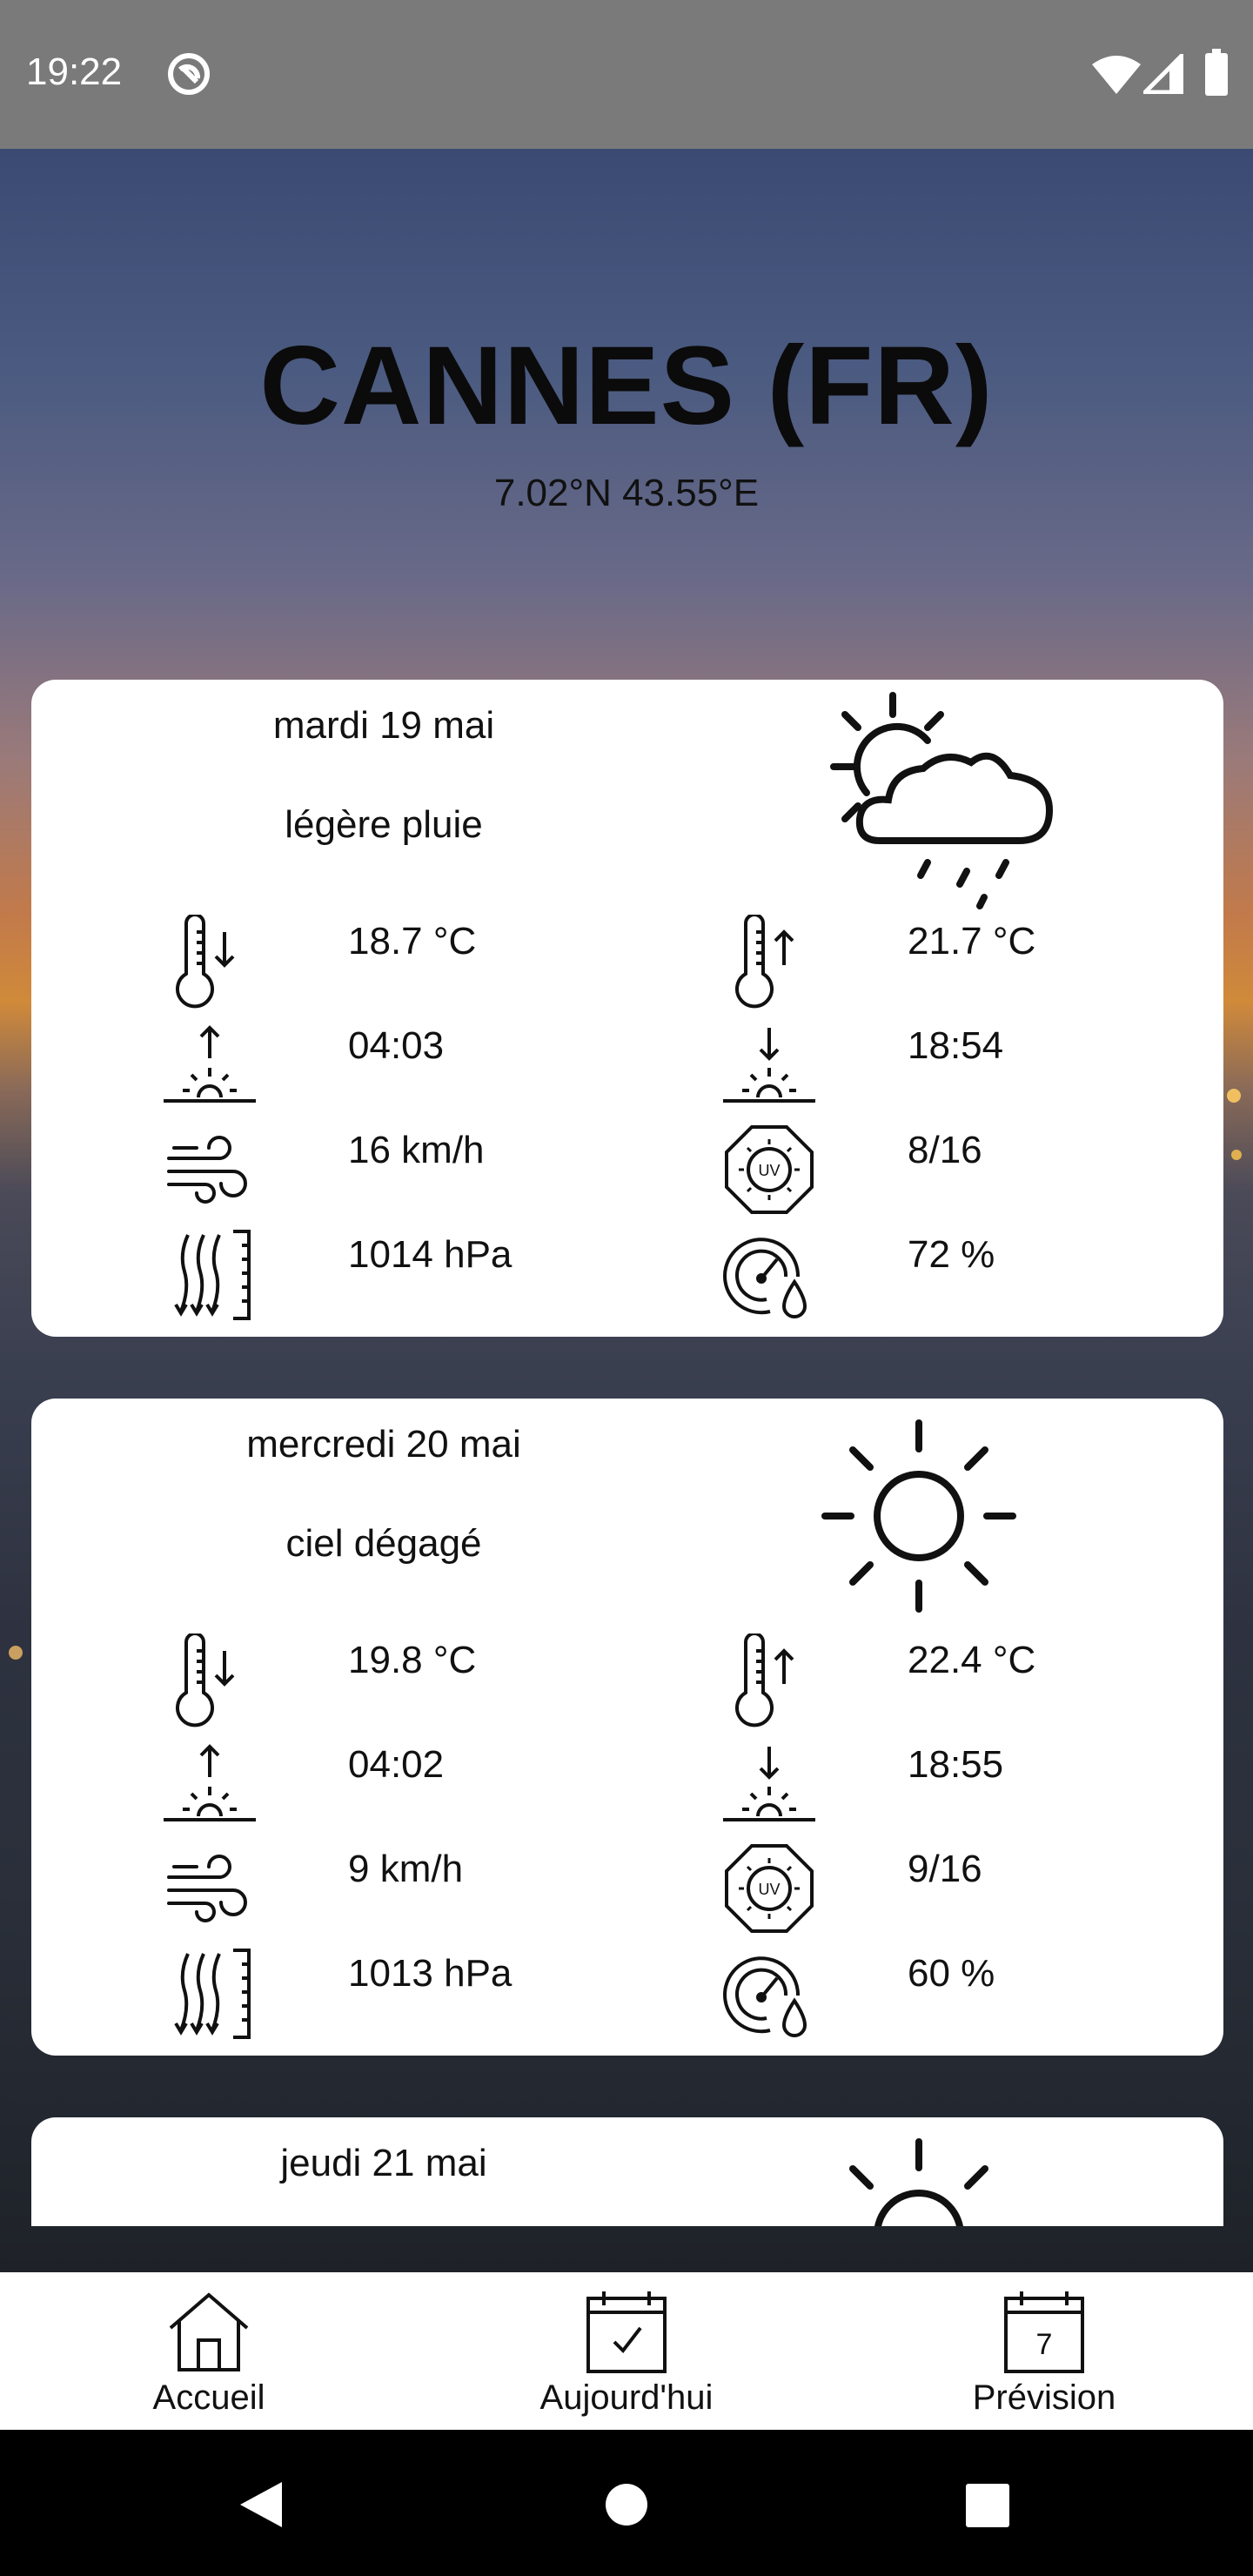 The height and width of the screenshot is (2576, 1253). What do you see at coordinates (626, 386) in the screenshot?
I see `city-title: CANNES (FR)` at bounding box center [626, 386].